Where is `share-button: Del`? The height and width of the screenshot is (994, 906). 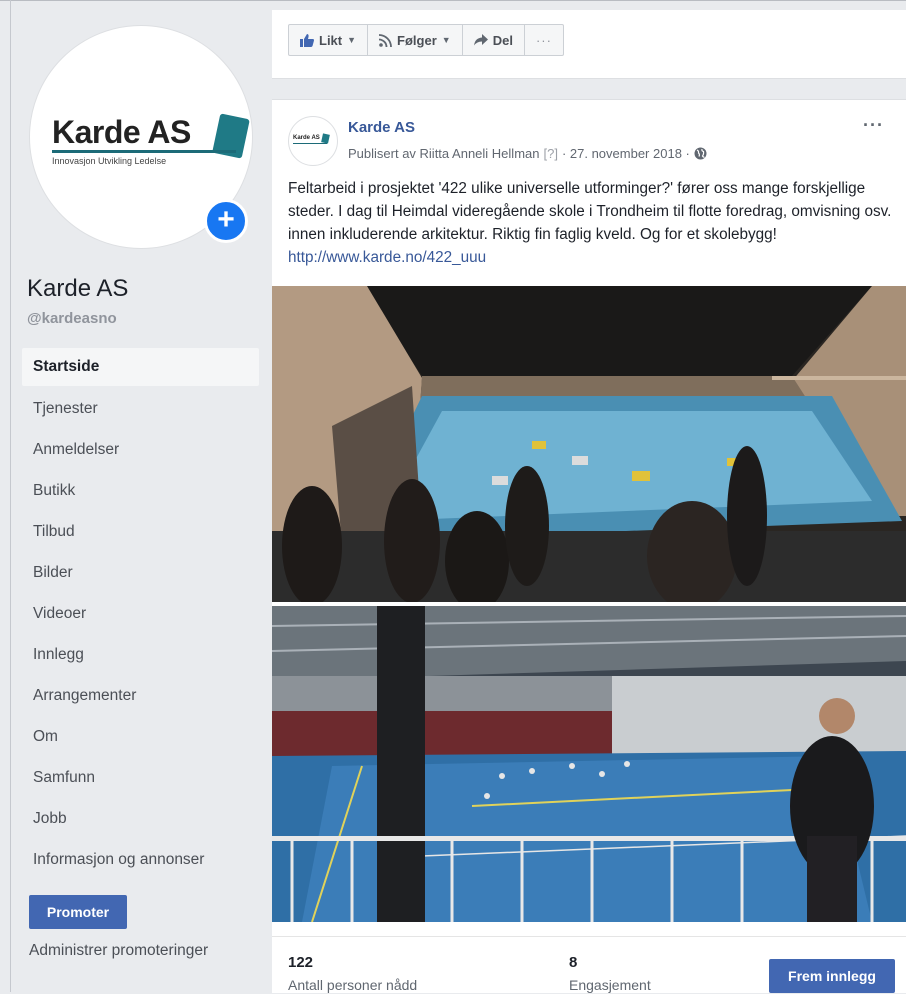 share-button: Del is located at coordinates (493, 40).